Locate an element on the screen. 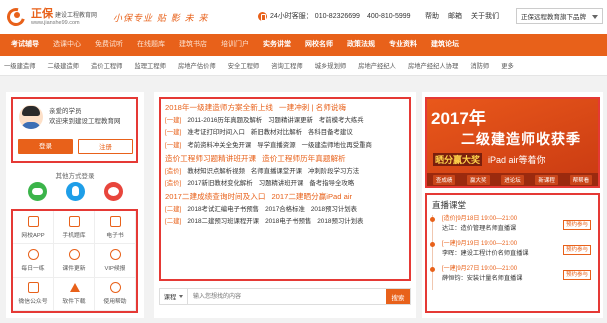  hotline-label: 24小时客服： is located at coordinates (291, 16).